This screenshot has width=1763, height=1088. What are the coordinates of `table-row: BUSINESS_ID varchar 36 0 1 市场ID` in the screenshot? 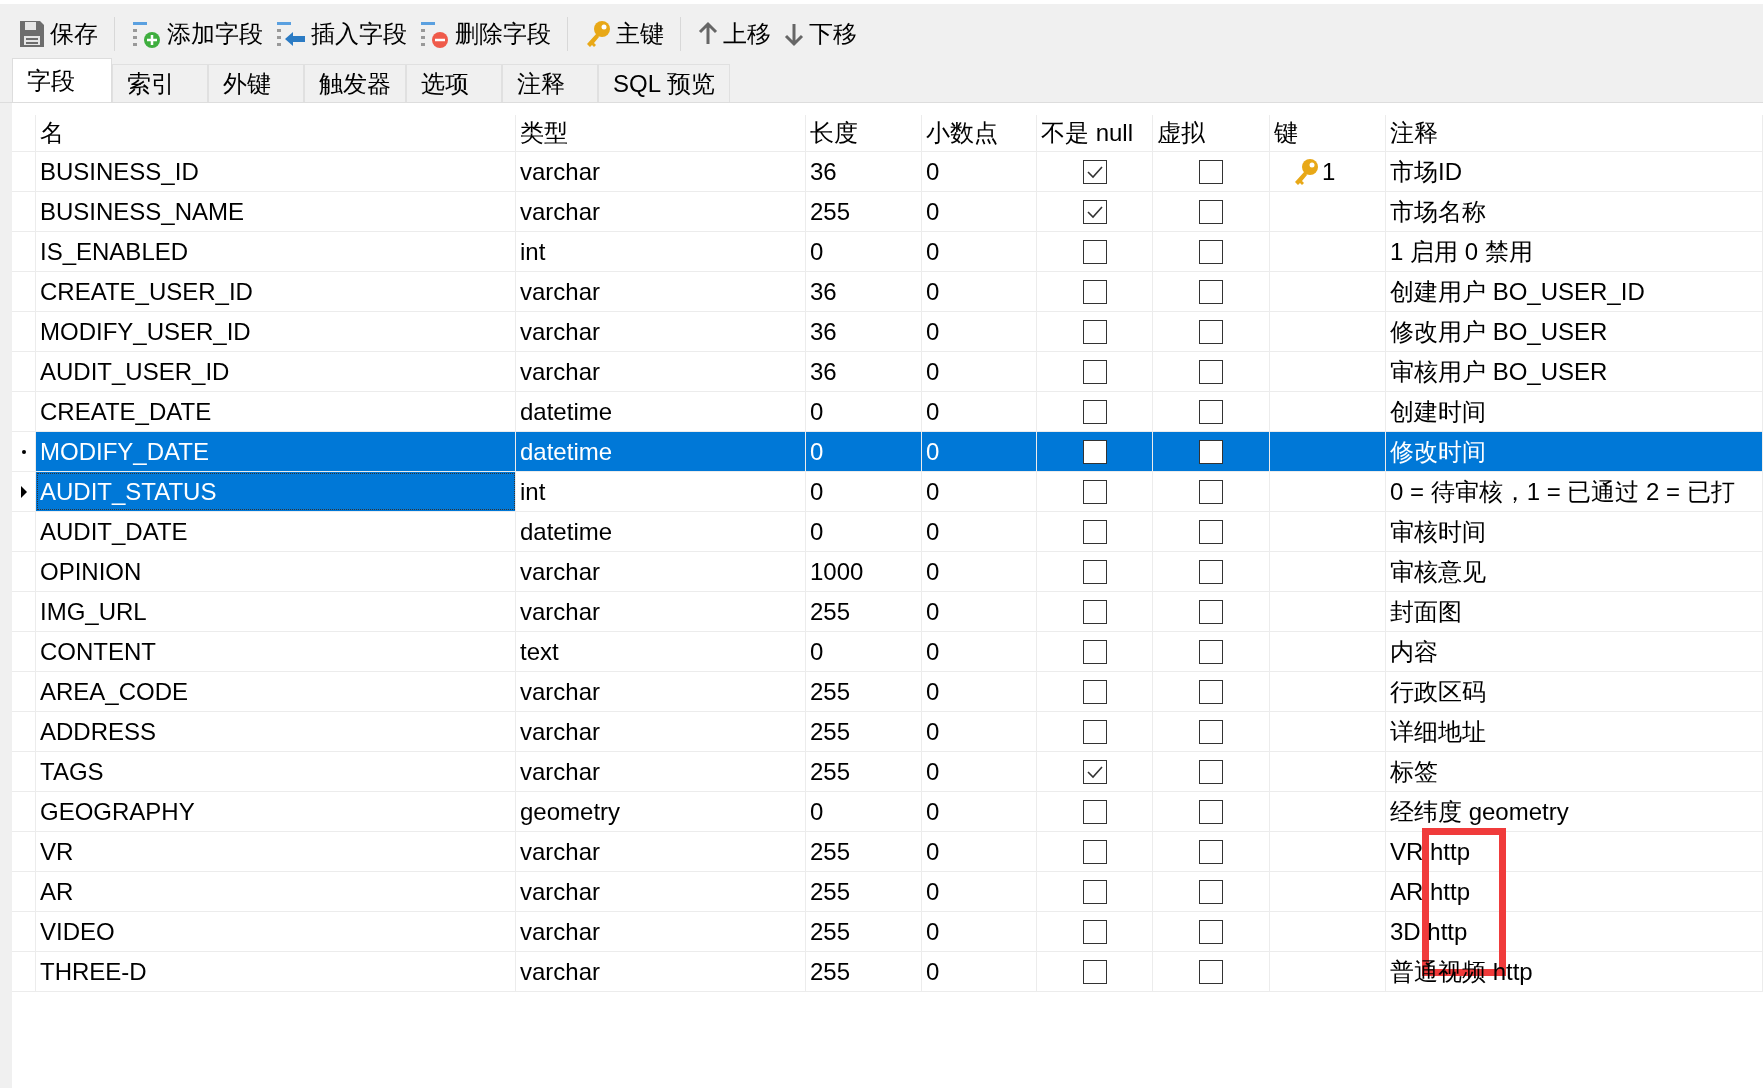 It's located at (887, 172).